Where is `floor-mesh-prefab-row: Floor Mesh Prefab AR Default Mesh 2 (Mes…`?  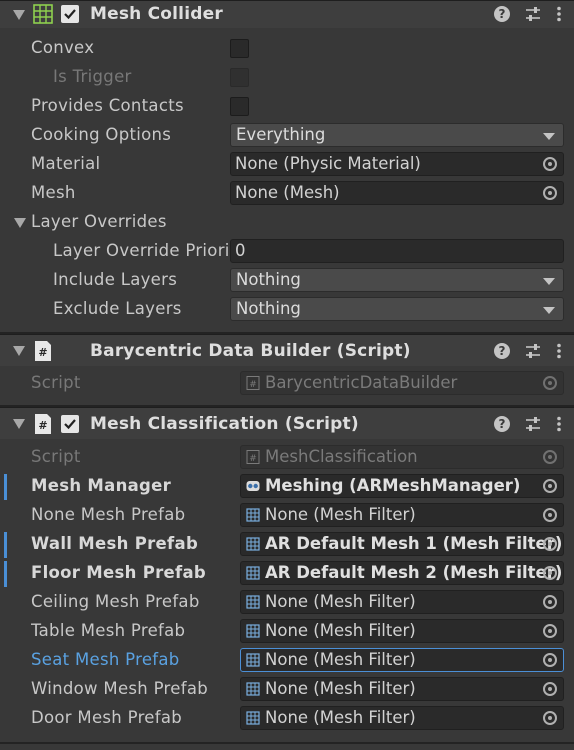
floor-mesh-prefab-row: Floor Mesh Prefab AR Default Mesh 2 (Mes… is located at coordinates (287, 573).